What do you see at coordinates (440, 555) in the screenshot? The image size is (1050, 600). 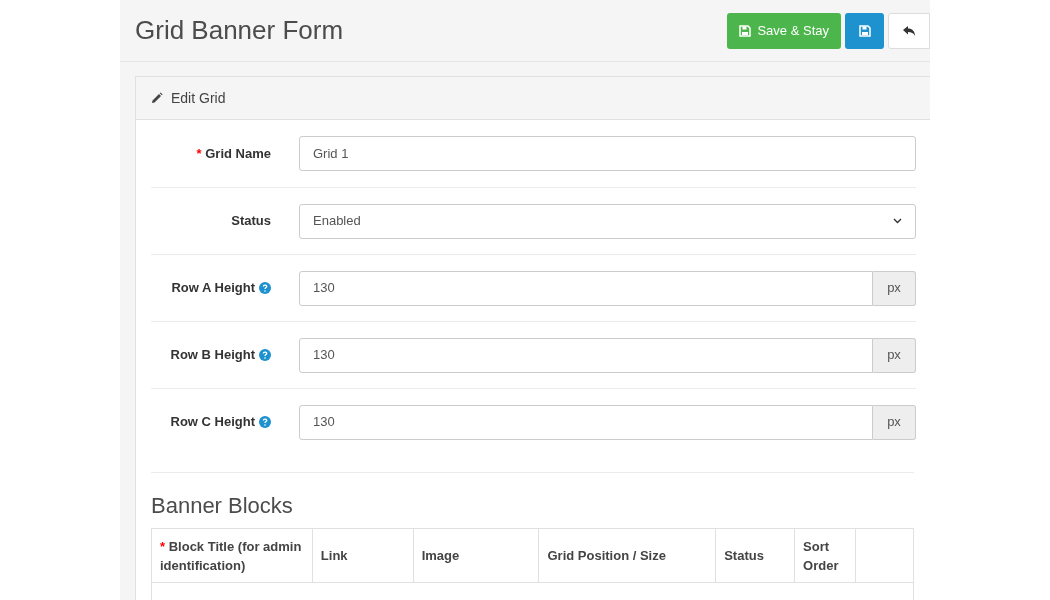 I see `column-header: Image` at bounding box center [440, 555].